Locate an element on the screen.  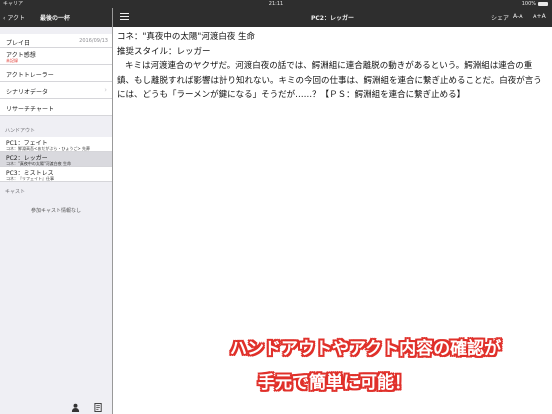
handout-connection: コネ：『リフェイト』仕事 is located at coordinates (30, 178).